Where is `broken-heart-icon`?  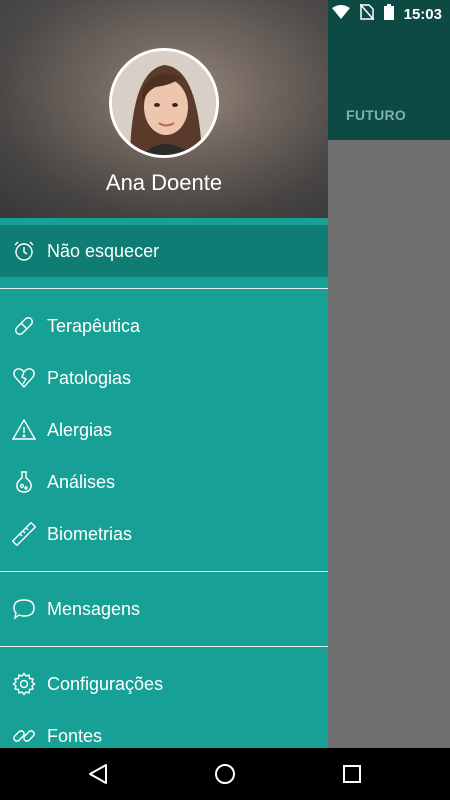
broken-heart-icon is located at coordinates (24, 378).